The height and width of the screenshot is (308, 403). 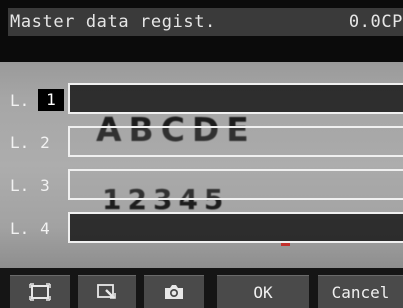 I want to click on frame-icon, so click(x=40, y=292).